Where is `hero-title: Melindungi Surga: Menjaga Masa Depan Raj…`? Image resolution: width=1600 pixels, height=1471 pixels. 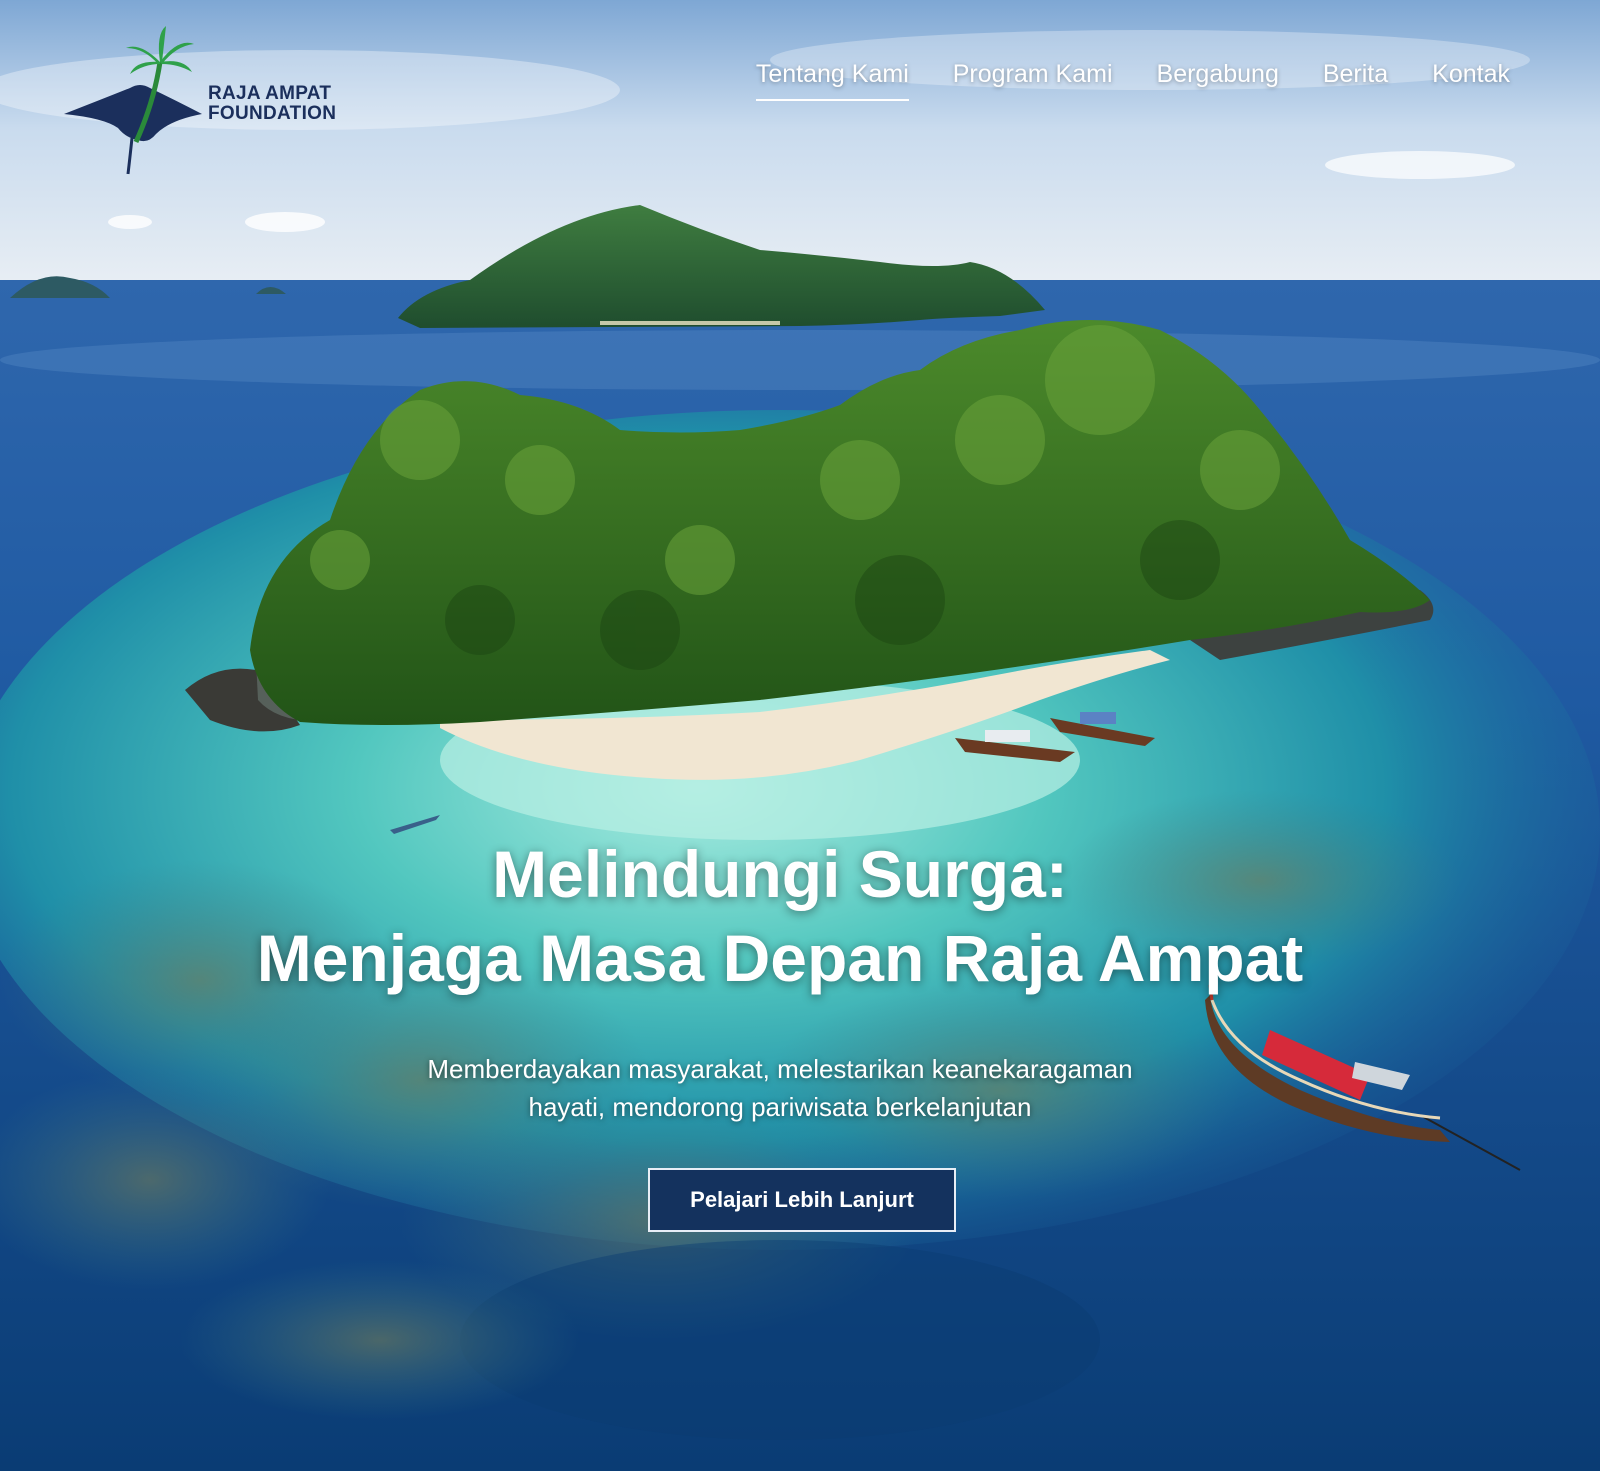 hero-title: Melindungi Surga: Menjaga Masa Depan Raj… is located at coordinates (780, 916).